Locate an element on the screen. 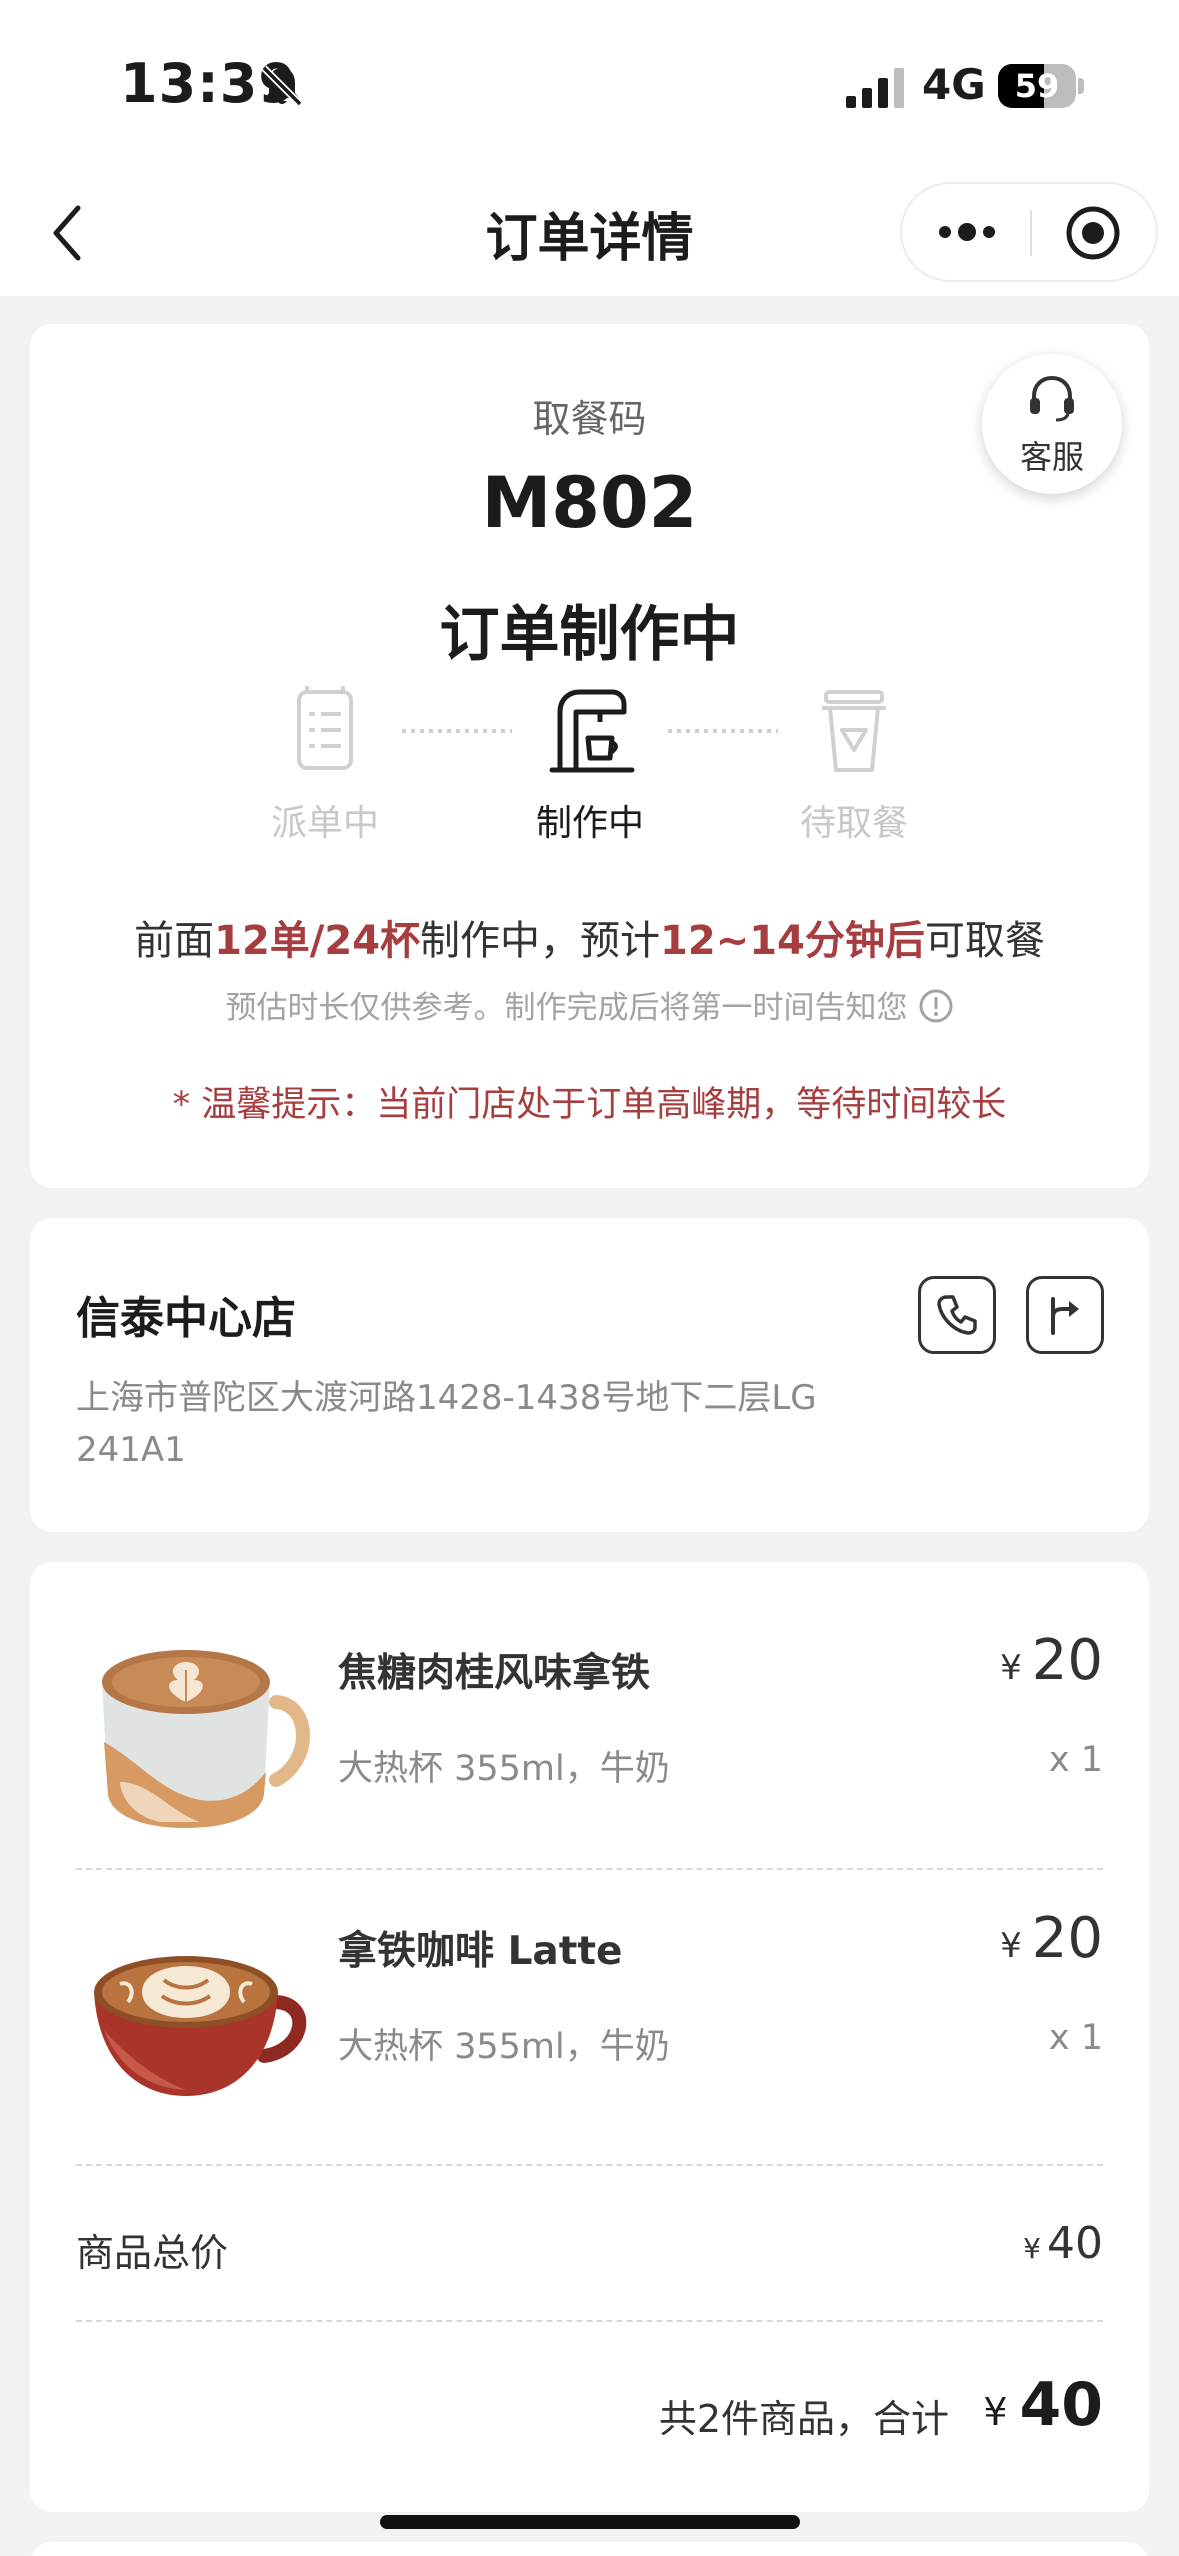 Image resolution: width=1179 pixels, height=2556 pixels. order-status-title: 订单制作中 is located at coordinates (589, 635).